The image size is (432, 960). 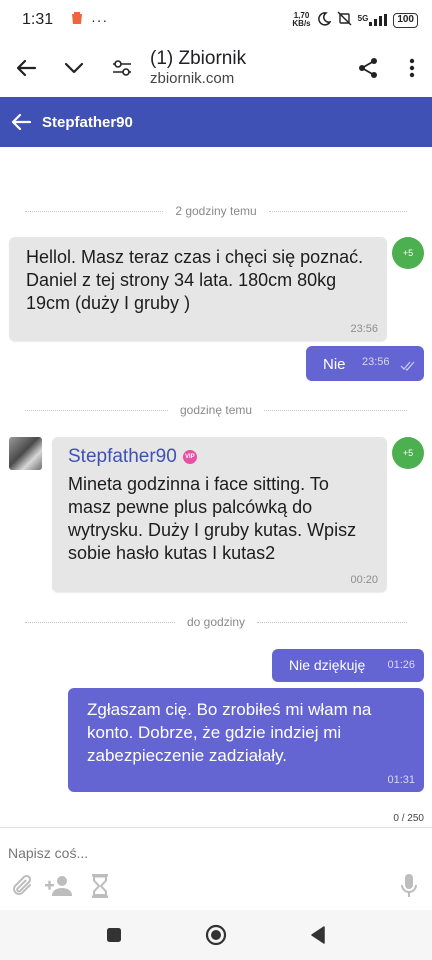 What do you see at coordinates (368, 68) in the screenshot?
I see `share-icon` at bounding box center [368, 68].